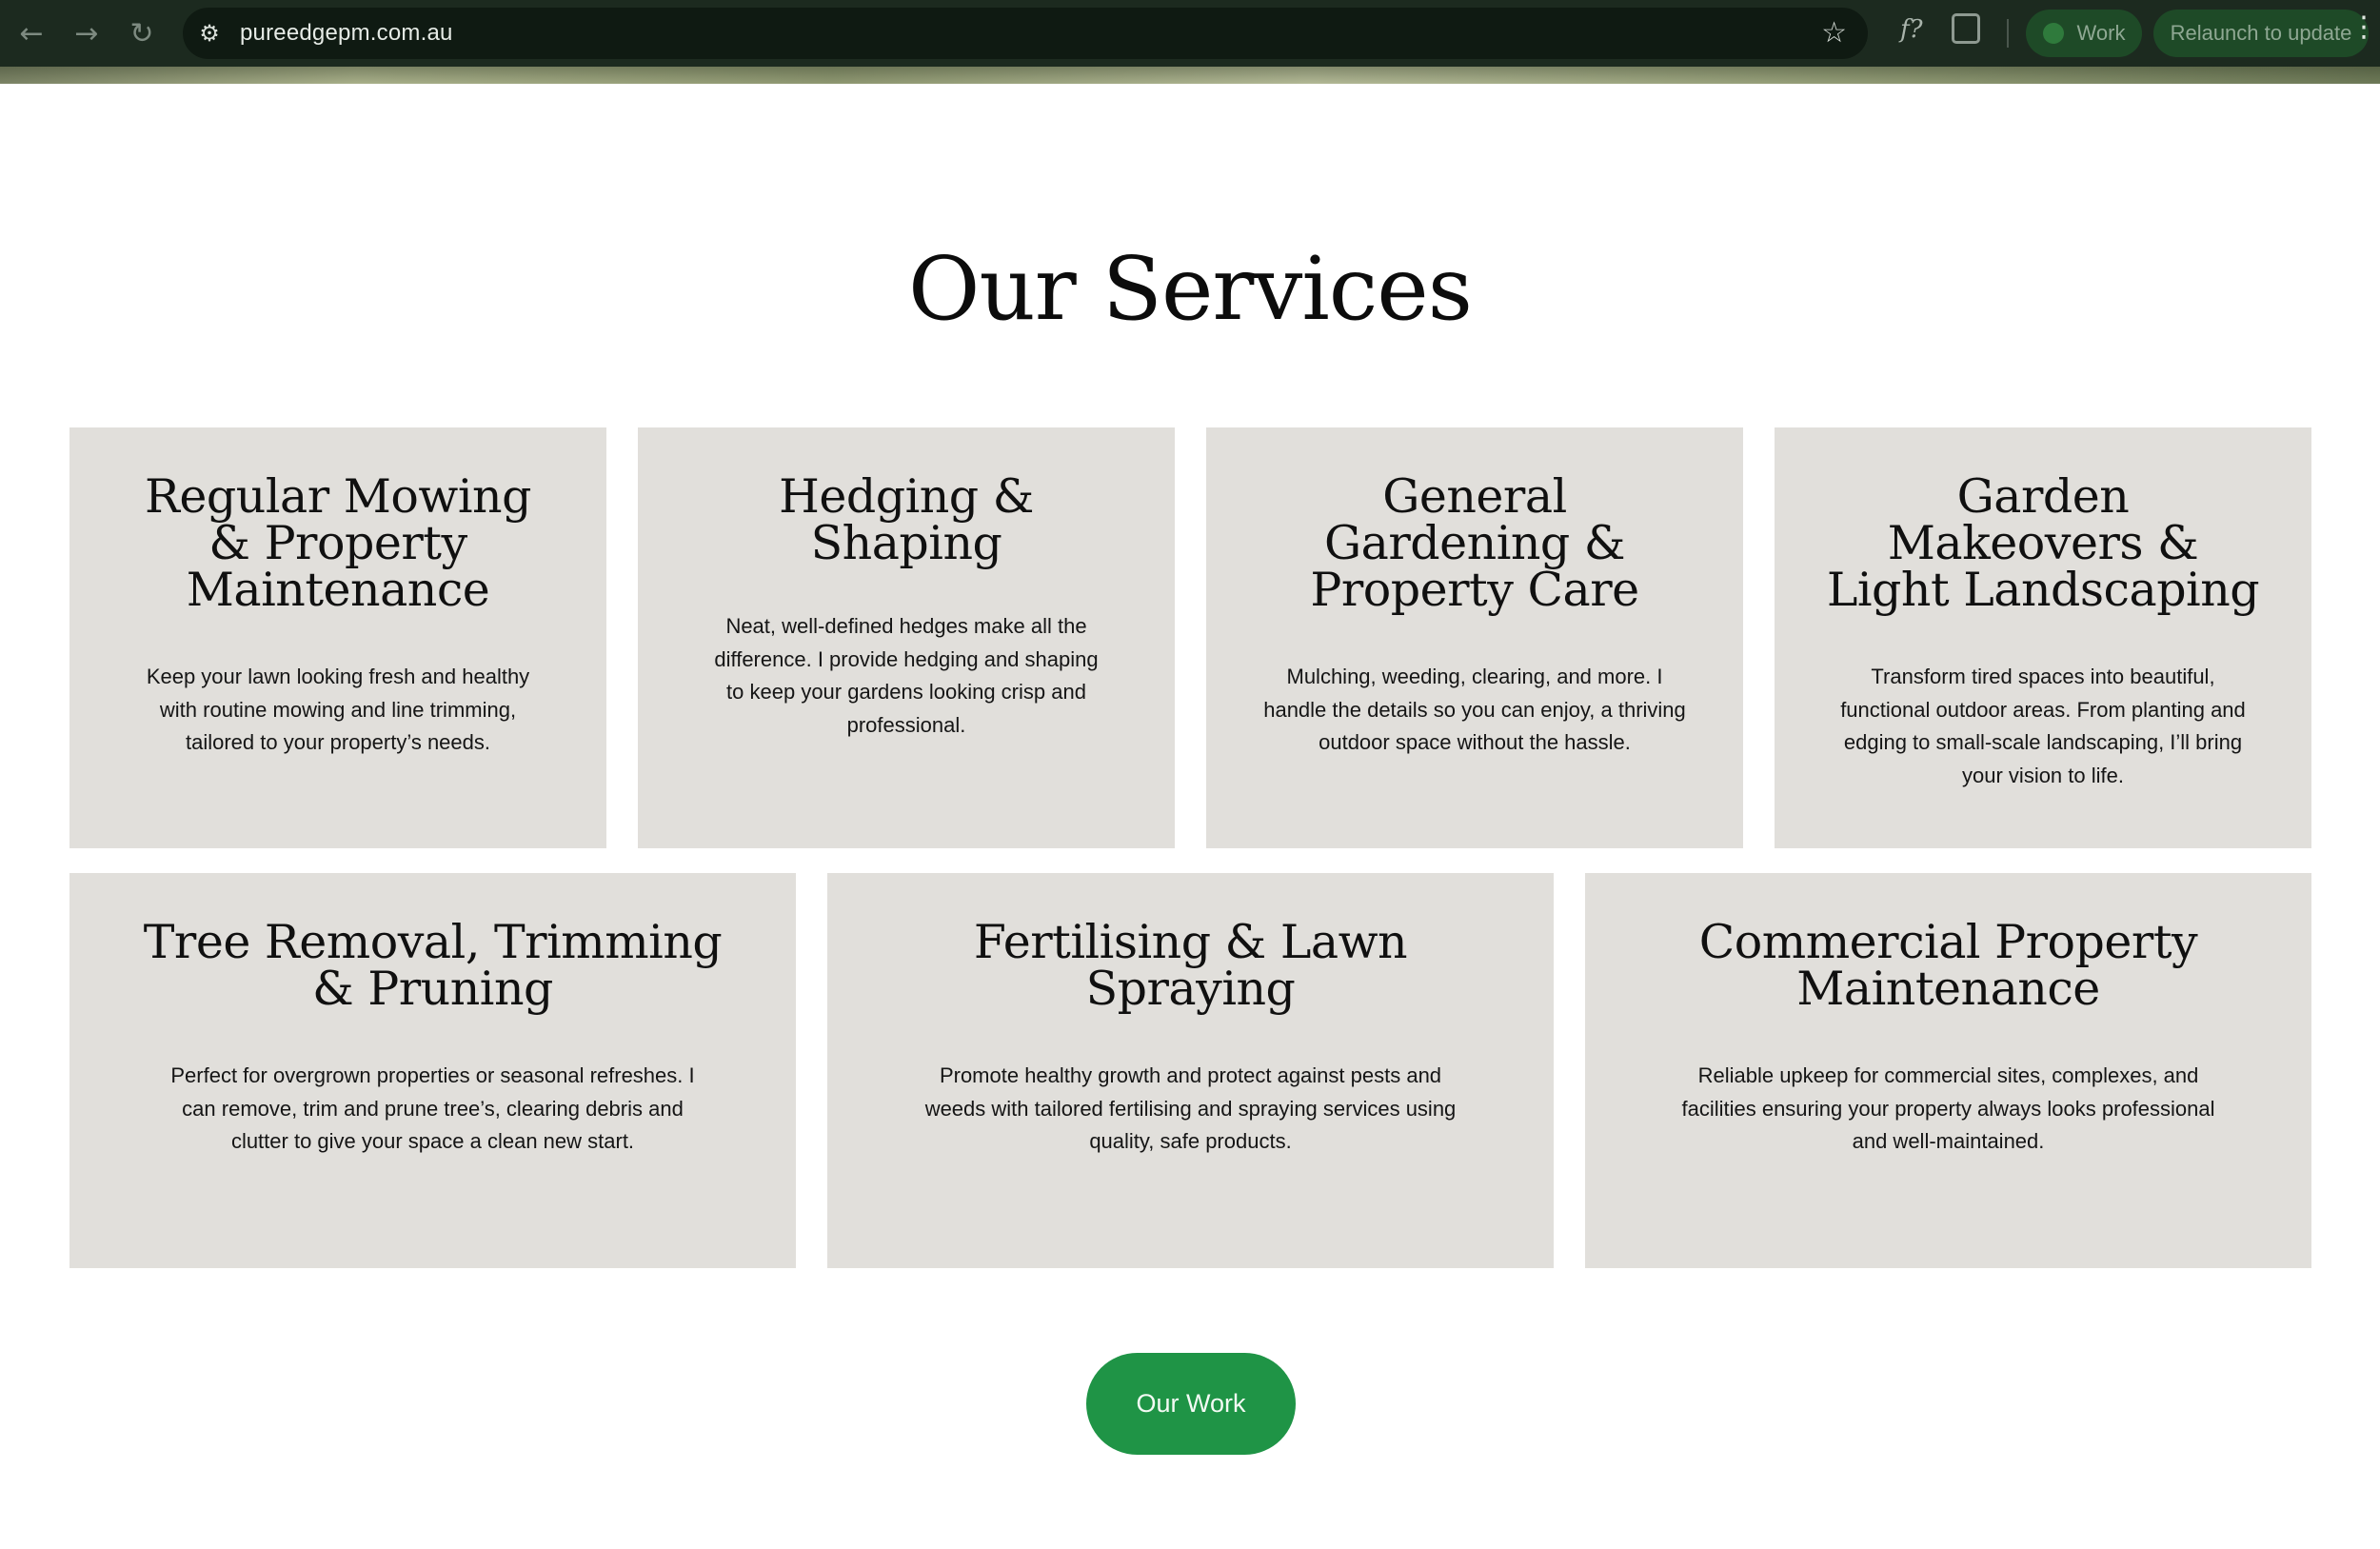  Describe the element at coordinates (906, 519) in the screenshot. I see `service-card-title: Hedging & Shaping` at that location.